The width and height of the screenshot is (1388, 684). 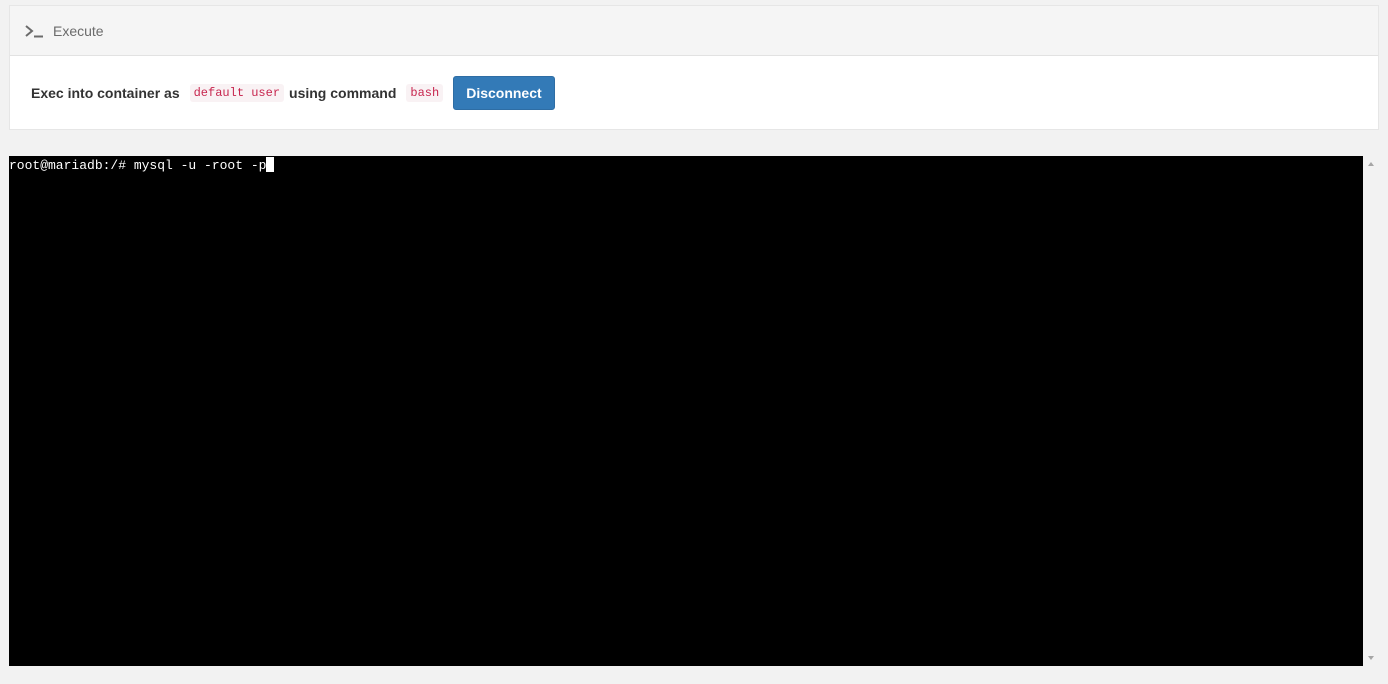 I want to click on terminal-line-text: root@mariadb:/# mysql -u -root -p, so click(x=138, y=165).